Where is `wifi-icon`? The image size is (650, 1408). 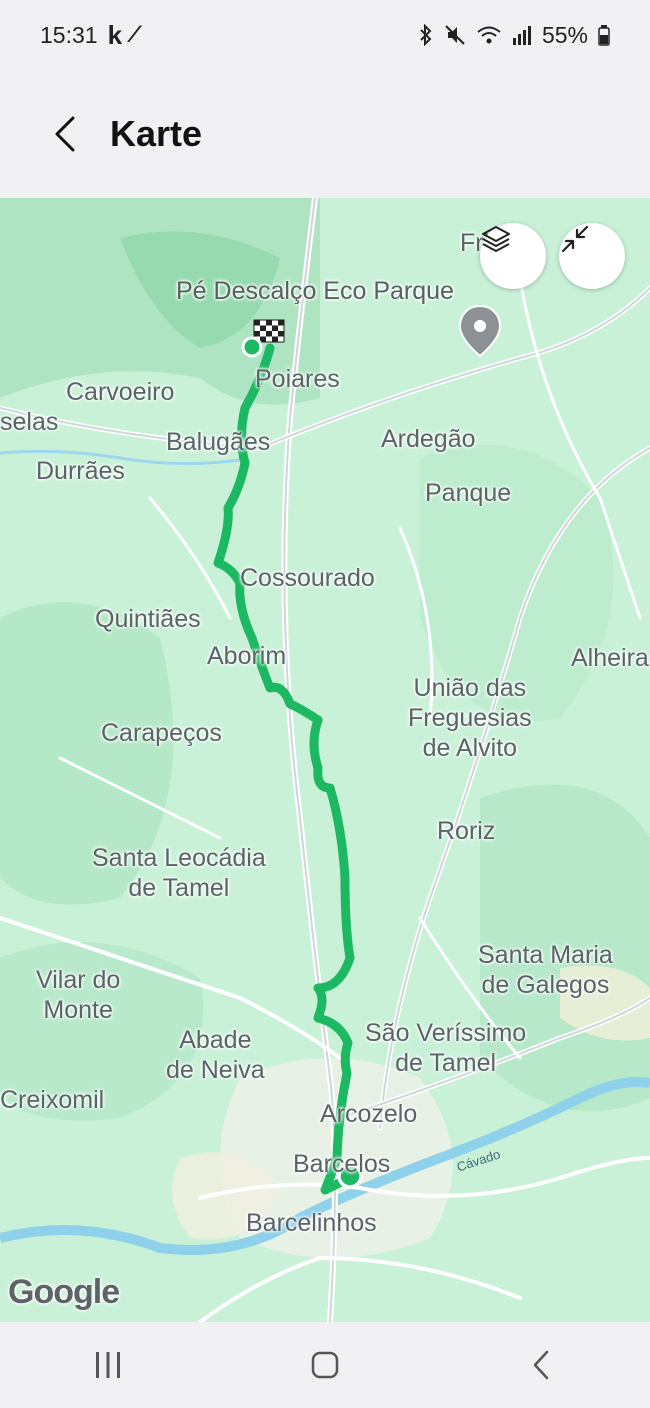 wifi-icon is located at coordinates (489, 35).